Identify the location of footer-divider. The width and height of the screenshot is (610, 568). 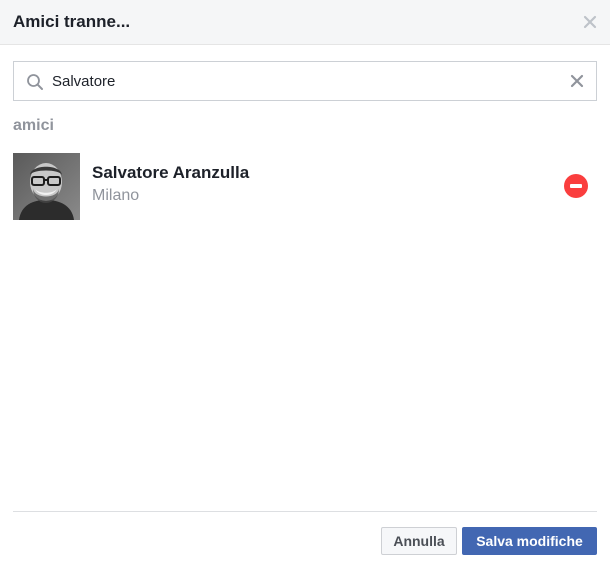
(305, 511).